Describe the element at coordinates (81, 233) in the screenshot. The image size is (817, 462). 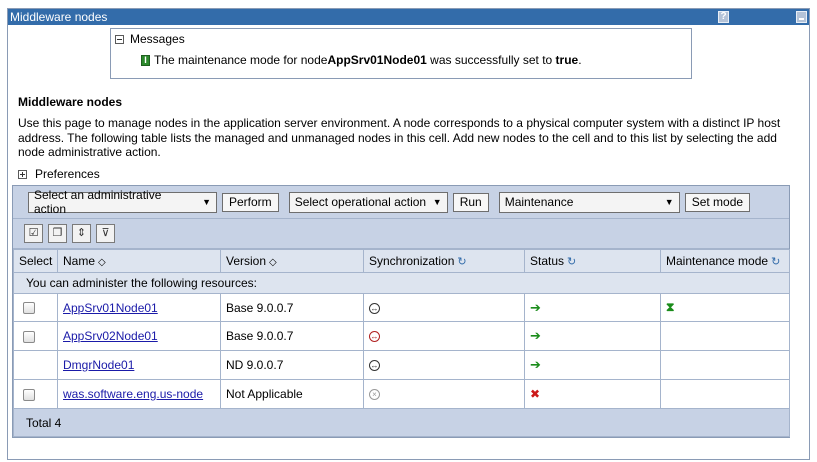
I see `expand-filter-icon: ⇕` at that location.